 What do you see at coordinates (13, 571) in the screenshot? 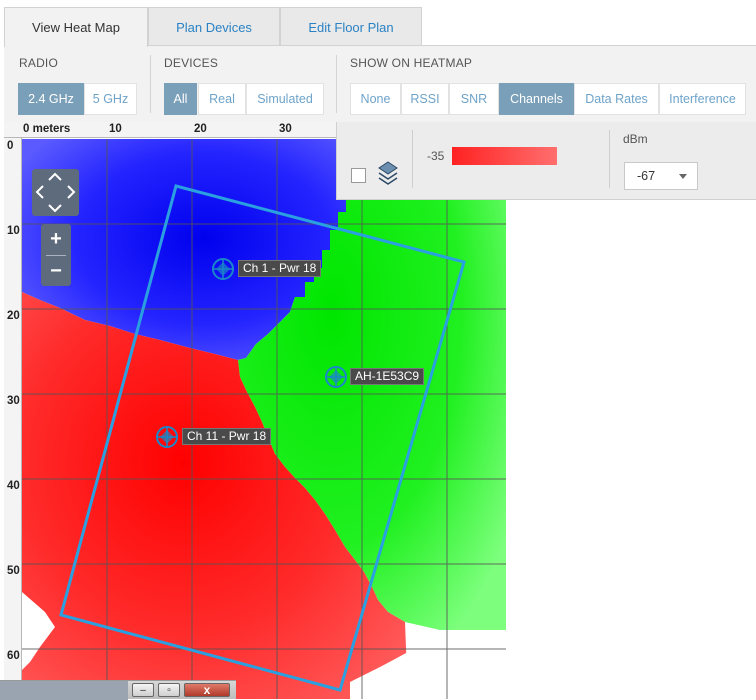
I see `ruler-tick: 50` at bounding box center [13, 571].